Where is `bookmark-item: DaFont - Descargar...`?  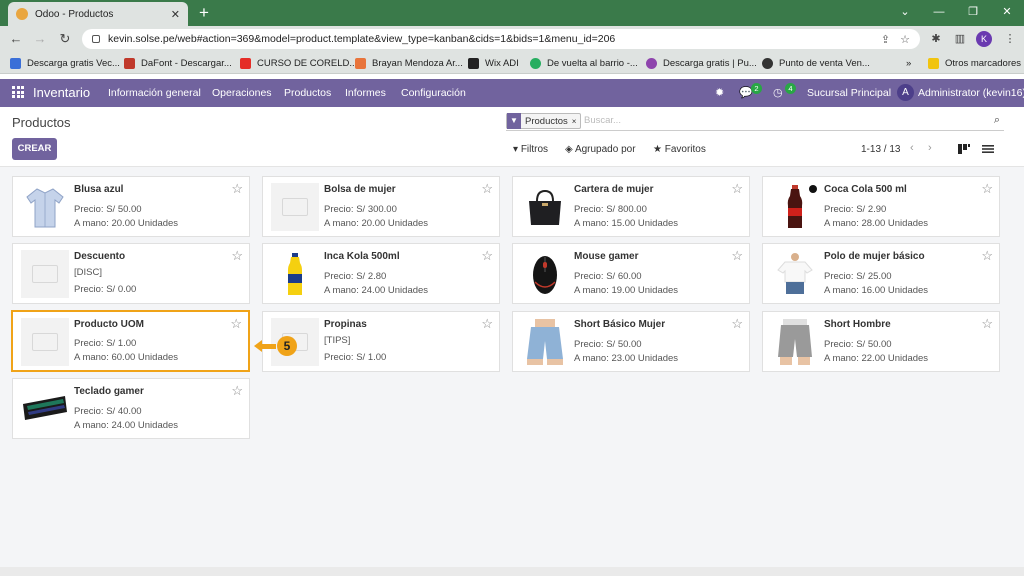 bookmark-item: DaFont - Descargar... is located at coordinates (178, 63).